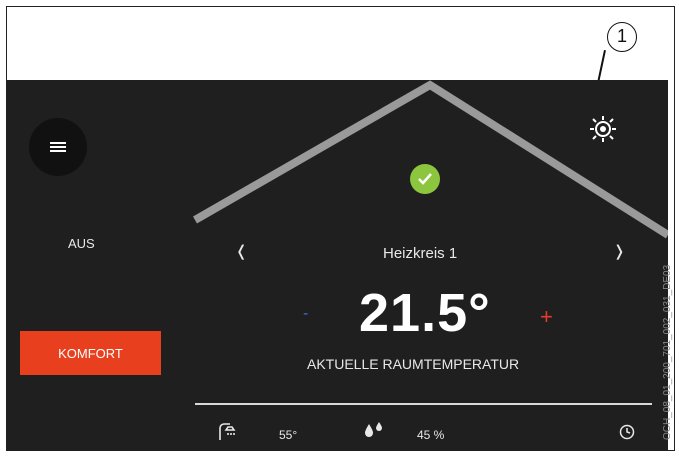 The width and height of the screenshot is (679, 457). Describe the element at coordinates (425, 179) in the screenshot. I see `check-icon` at that location.